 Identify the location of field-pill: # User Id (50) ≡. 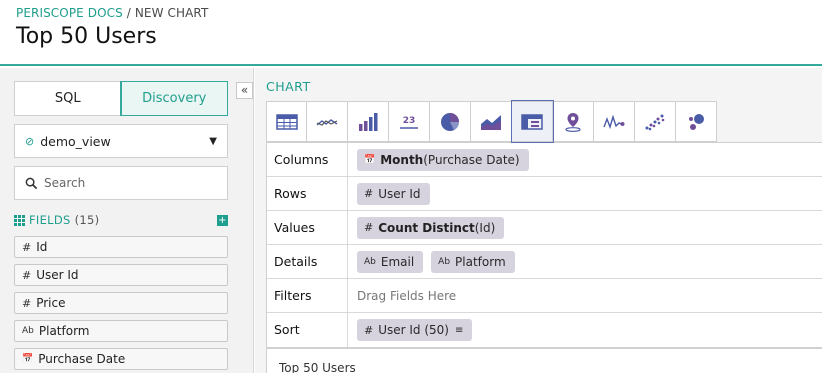
(415, 330).